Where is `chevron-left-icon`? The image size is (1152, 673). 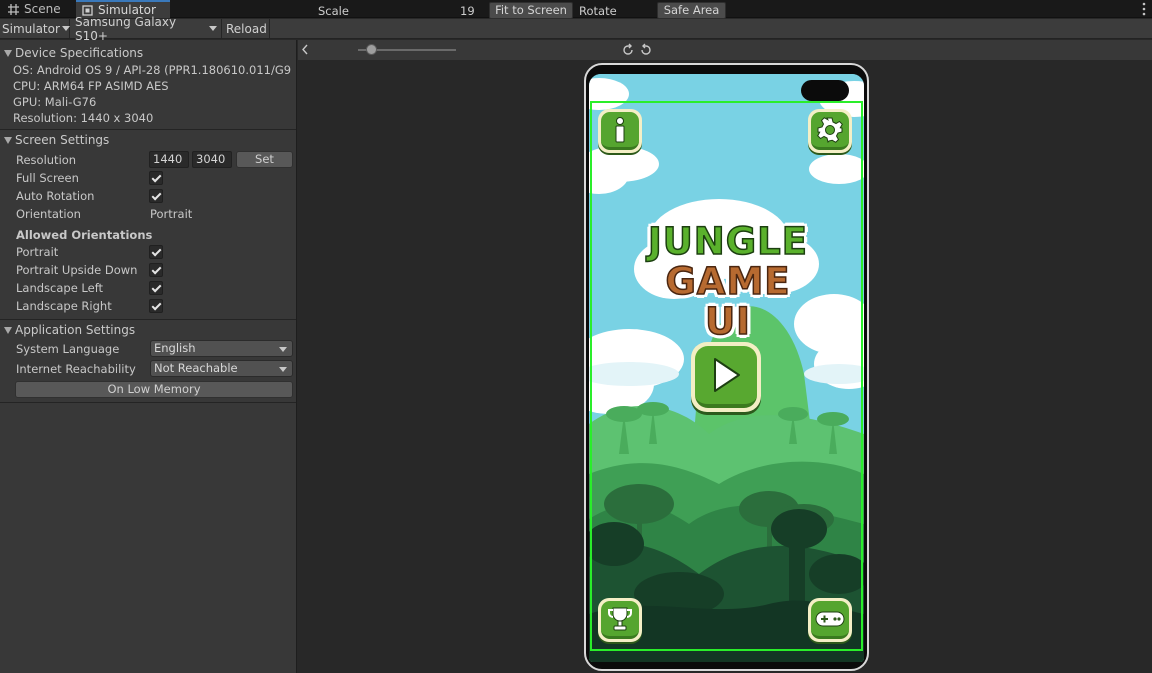
chevron-left-icon is located at coordinates (305, 49).